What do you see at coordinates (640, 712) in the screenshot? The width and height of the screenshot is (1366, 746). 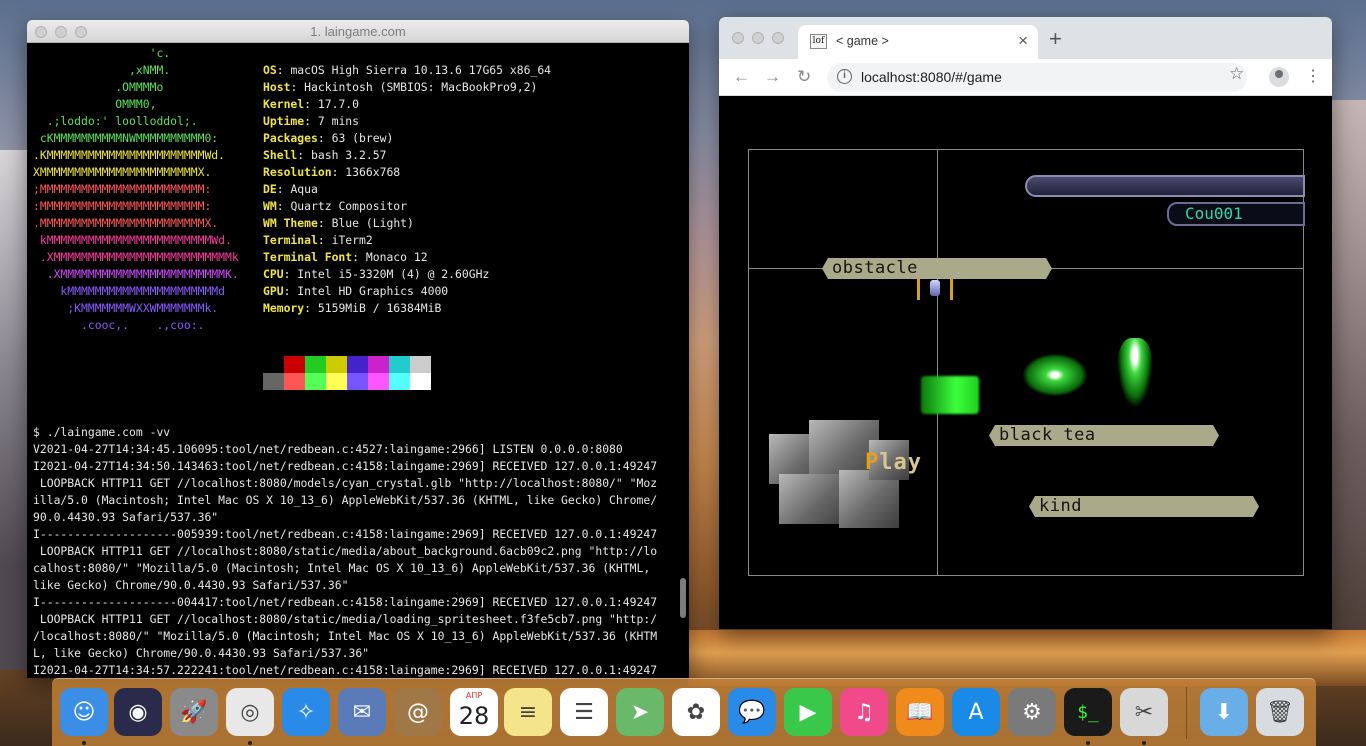 I see `maps-icon: ➤` at bounding box center [640, 712].